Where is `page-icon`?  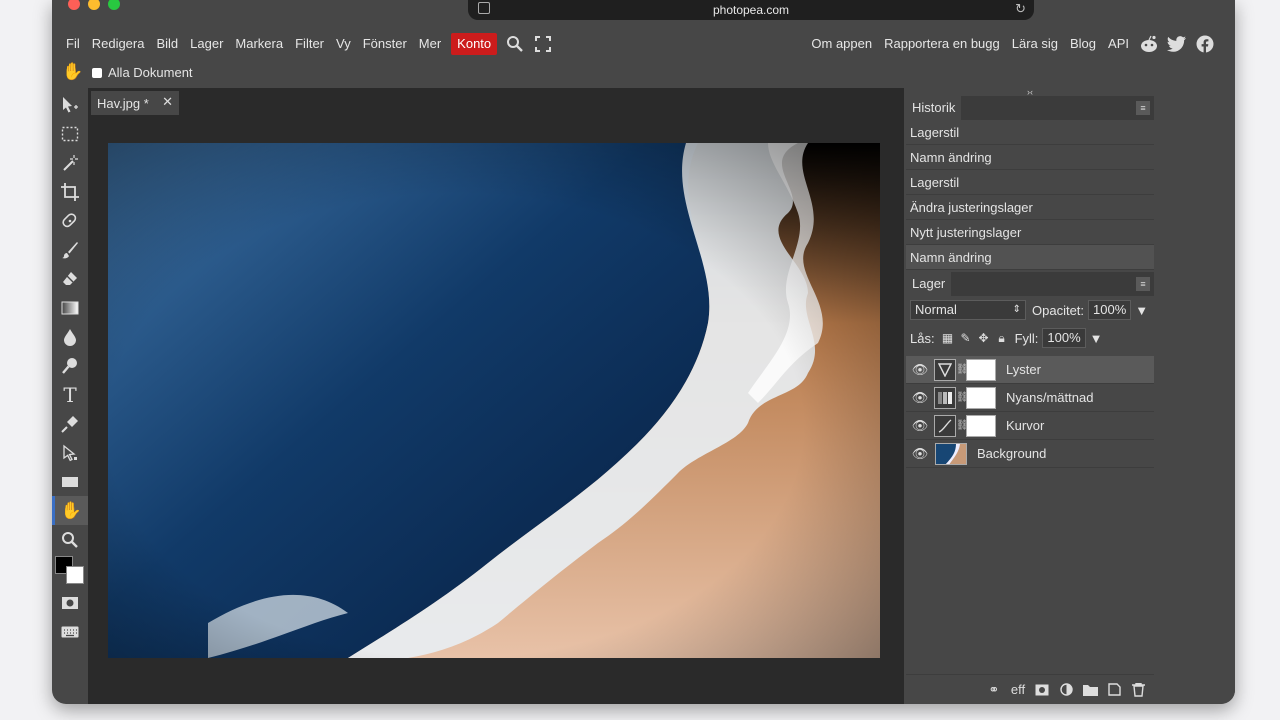 page-icon is located at coordinates (484, 8).